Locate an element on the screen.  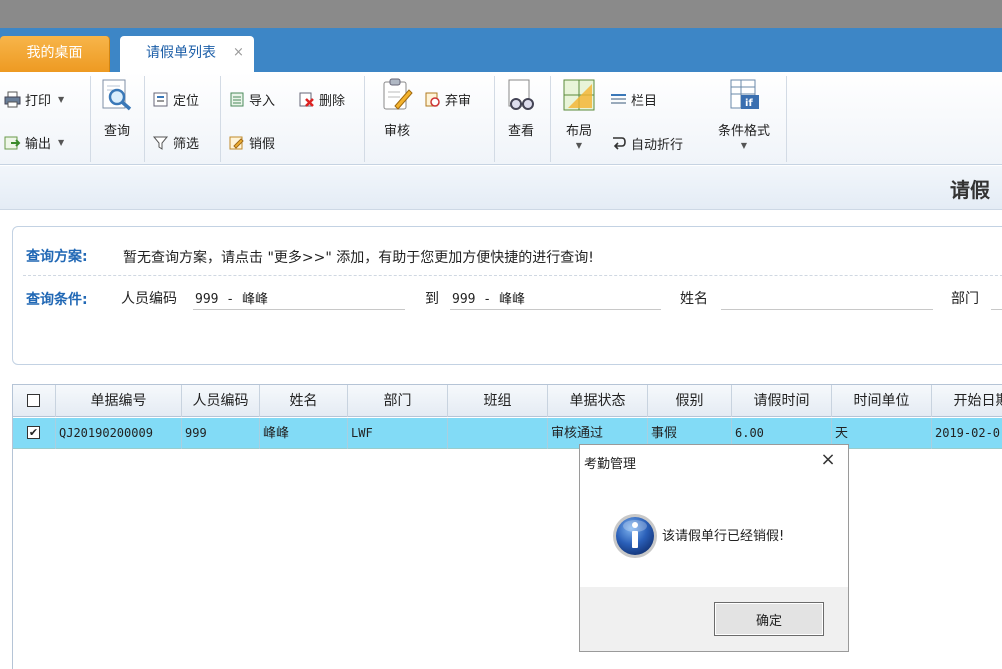
wrap-icon is located at coordinates (619, 143).